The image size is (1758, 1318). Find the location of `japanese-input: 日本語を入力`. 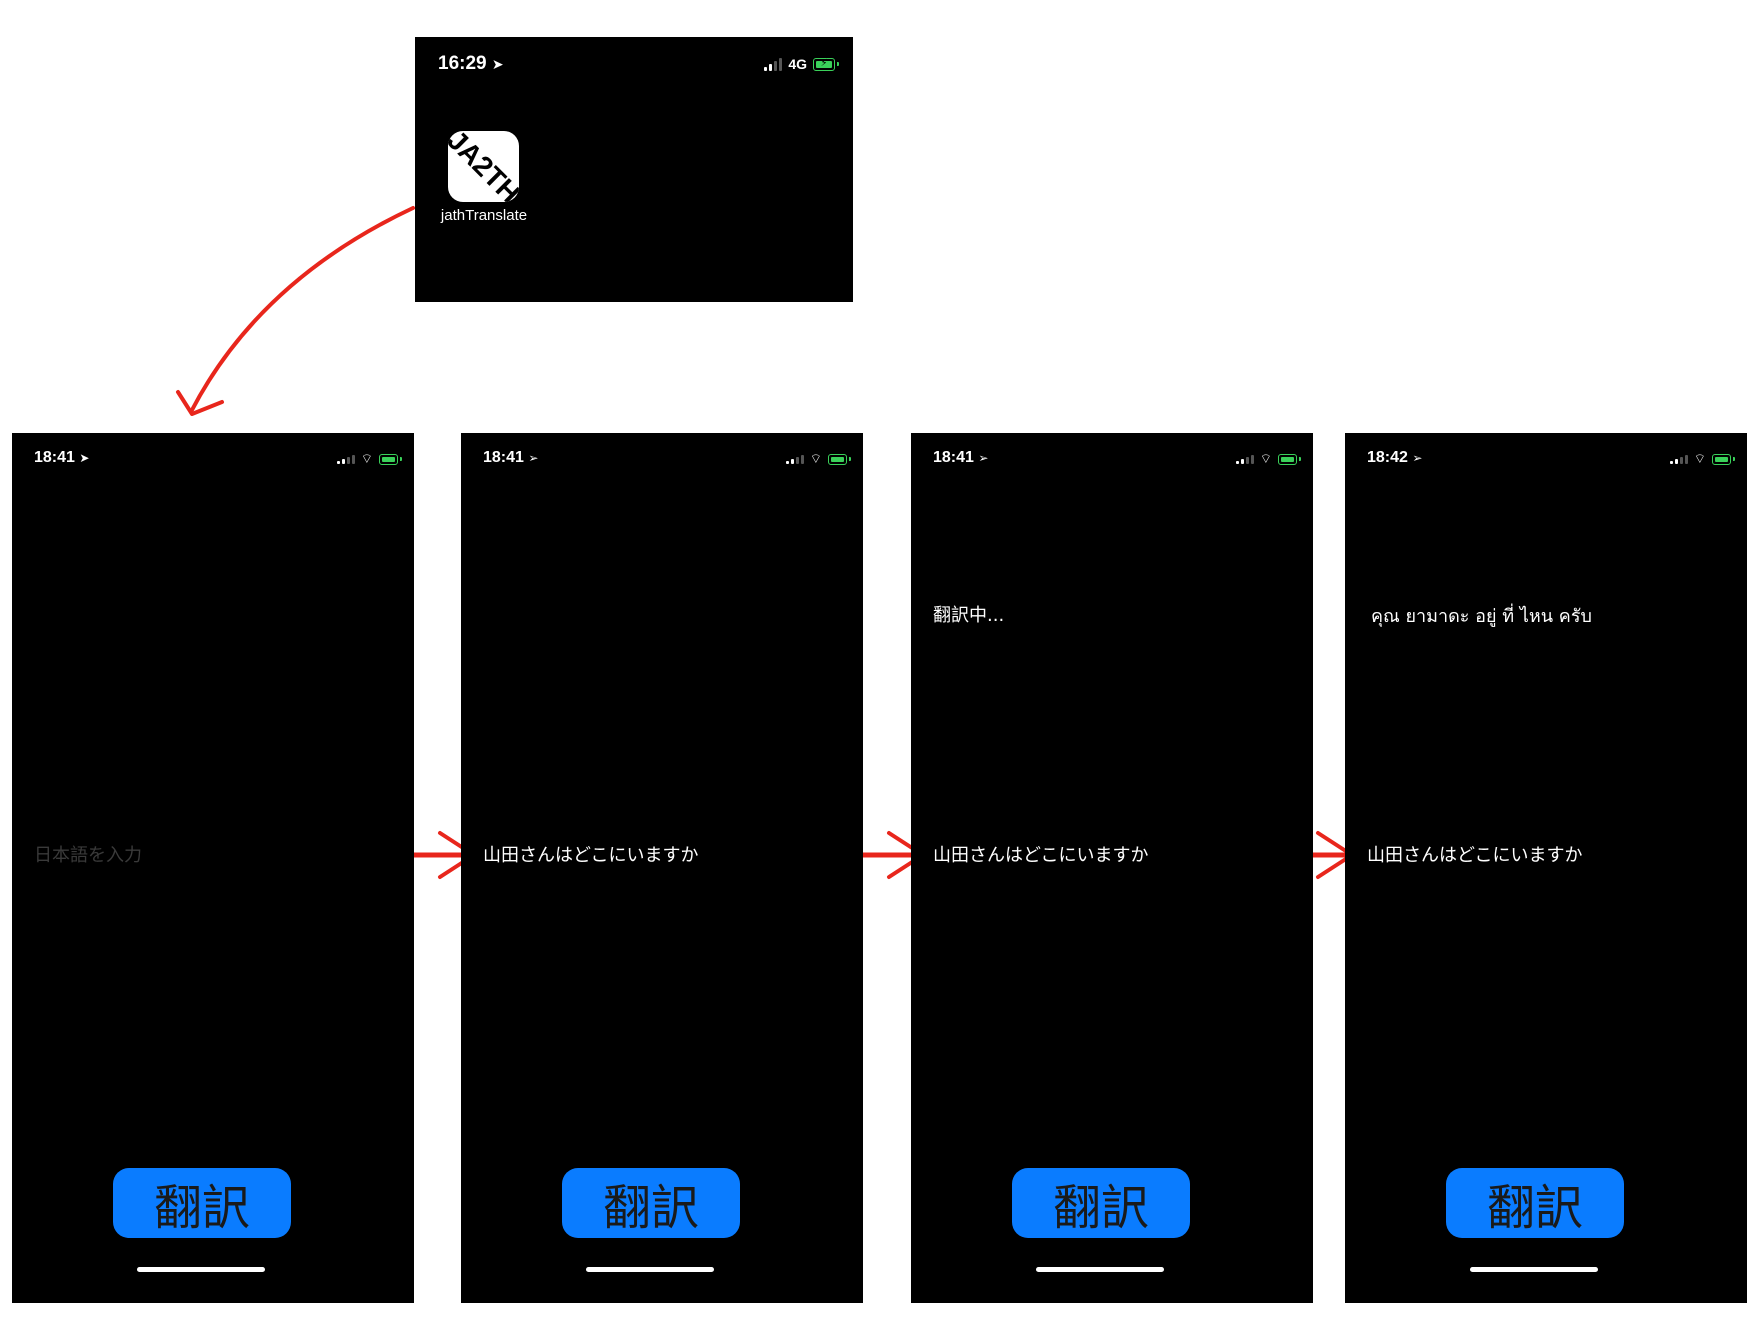

japanese-input: 日本語を入力 is located at coordinates (88, 854).